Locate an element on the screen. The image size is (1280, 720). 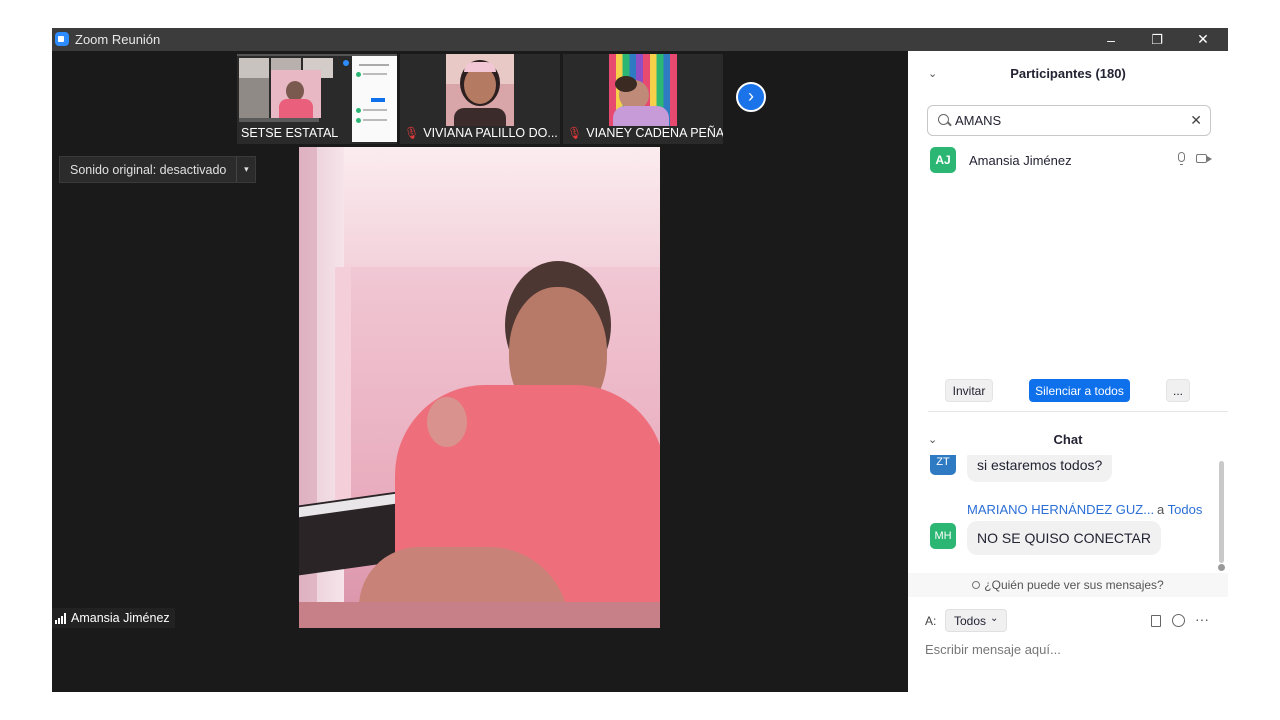
person-icon is located at coordinates (976, 585).